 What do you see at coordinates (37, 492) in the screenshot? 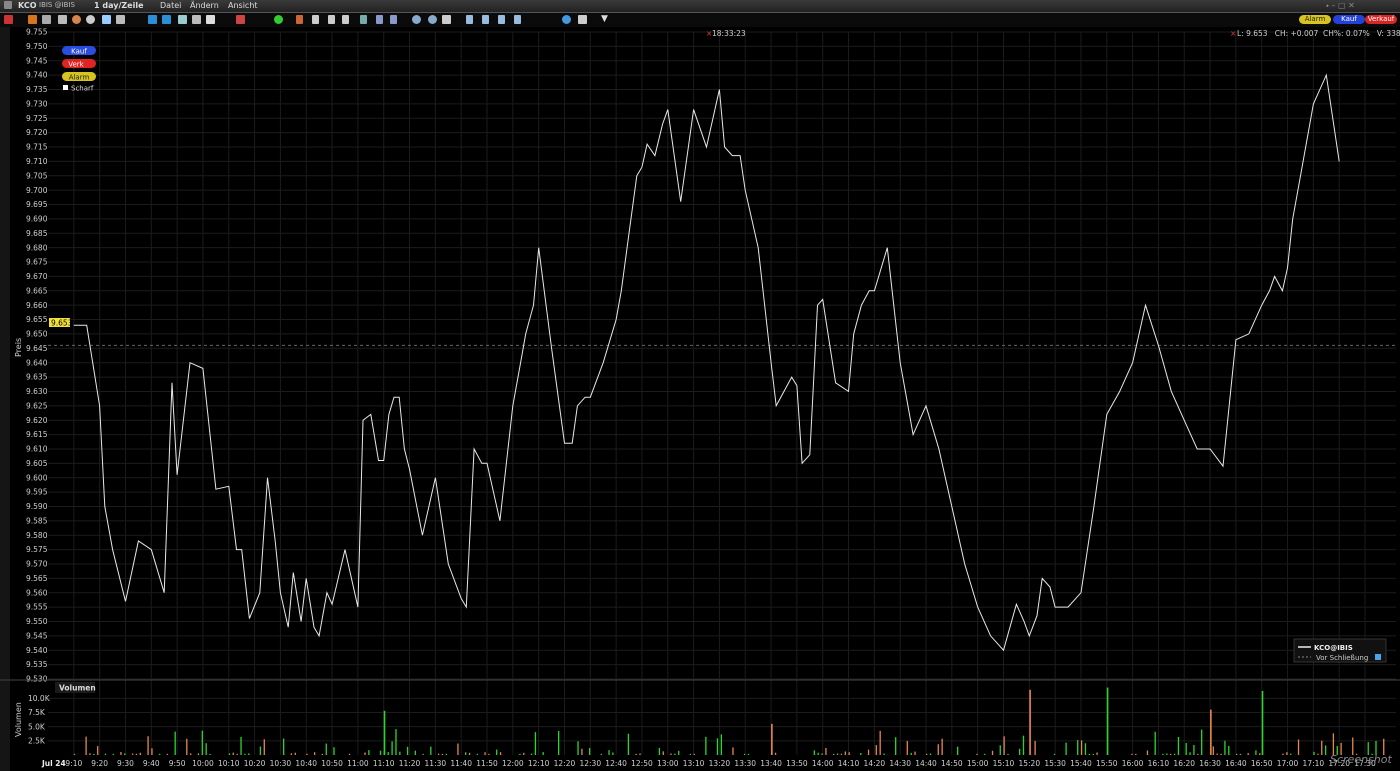
I see `price-tick-label: 9.595` at bounding box center [37, 492].